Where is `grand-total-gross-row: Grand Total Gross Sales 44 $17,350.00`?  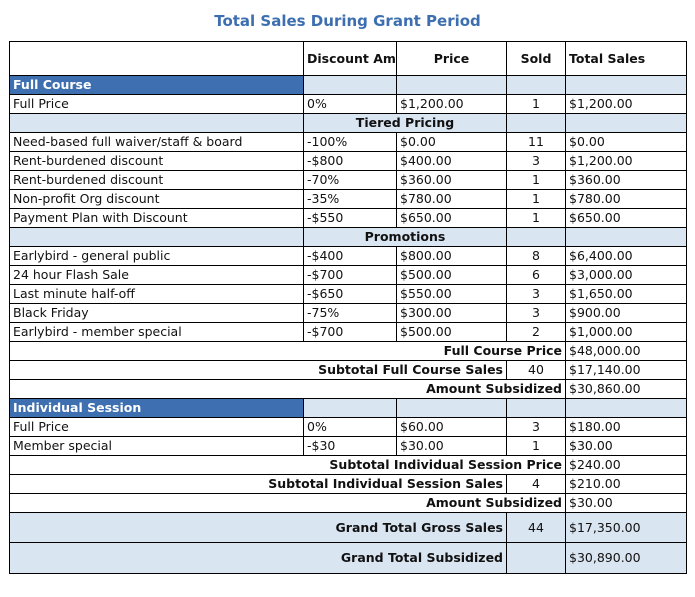
grand-total-gross-row: Grand Total Gross Sales 44 $17,350.00 is located at coordinates (348, 527).